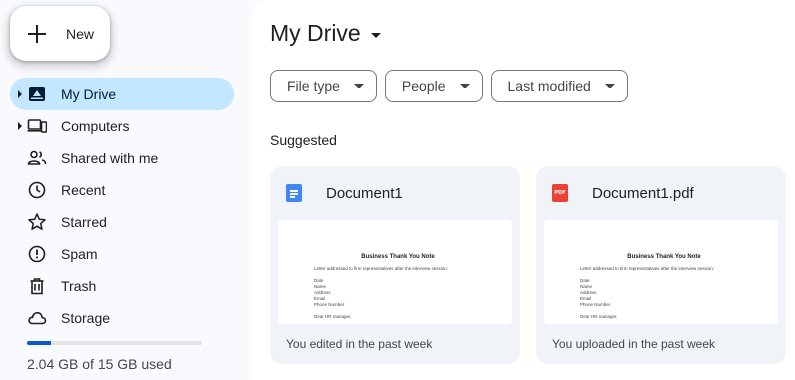  Describe the element at coordinates (99, 364) in the screenshot. I see `storage-usage-text: 2.04 GB of 15 GB used` at that location.